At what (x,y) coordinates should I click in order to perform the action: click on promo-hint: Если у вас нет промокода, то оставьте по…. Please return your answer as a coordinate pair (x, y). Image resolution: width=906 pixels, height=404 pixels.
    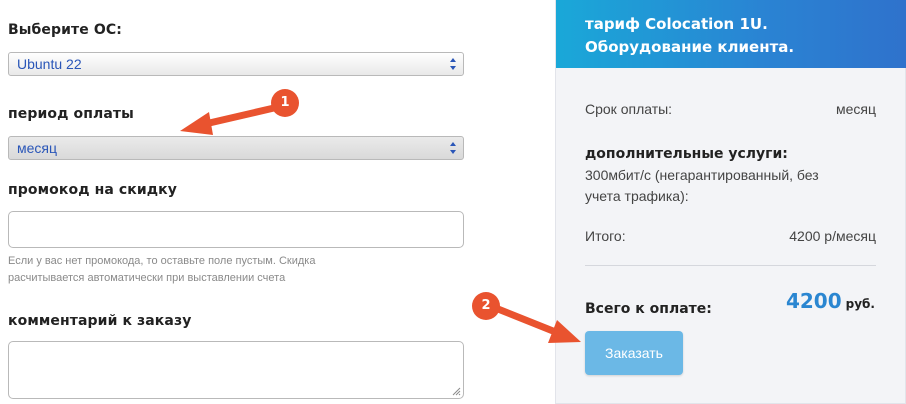
    Looking at the image, I should click on (188, 270).